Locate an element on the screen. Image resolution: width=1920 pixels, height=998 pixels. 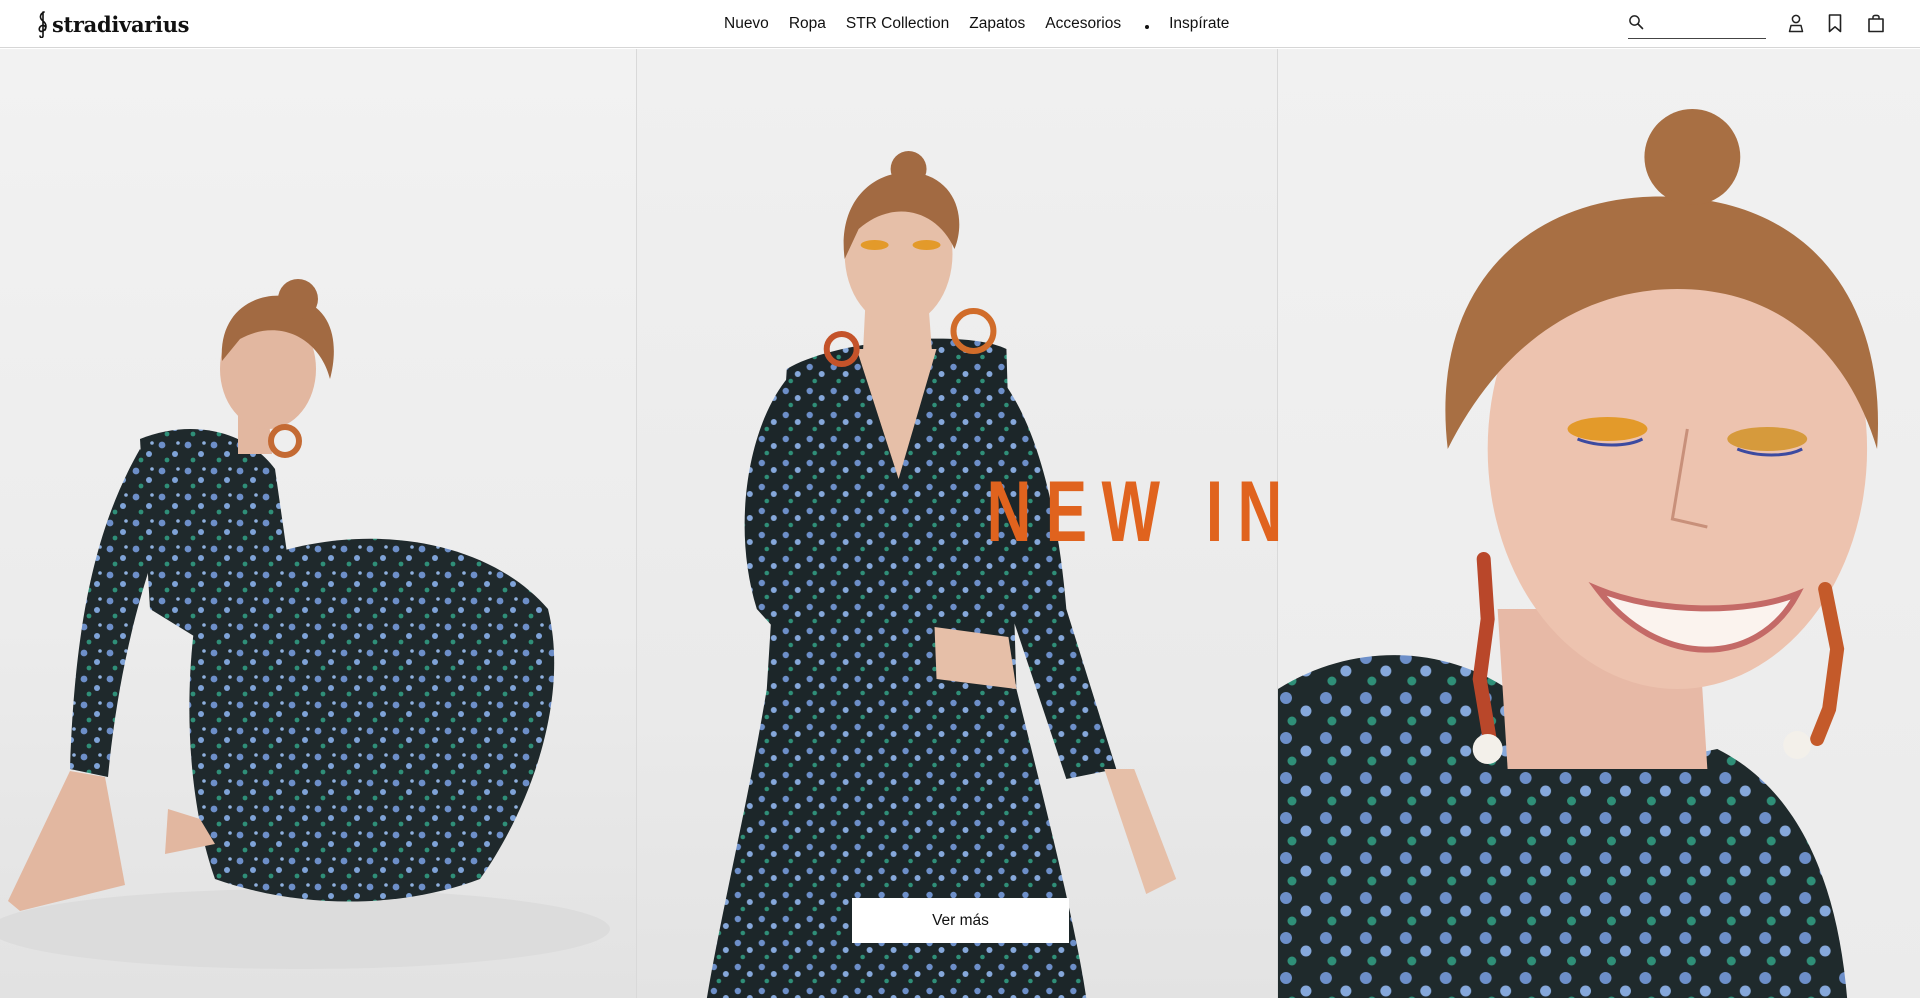
nav-item-str-collection: STR Collection is located at coordinates (897, 24).